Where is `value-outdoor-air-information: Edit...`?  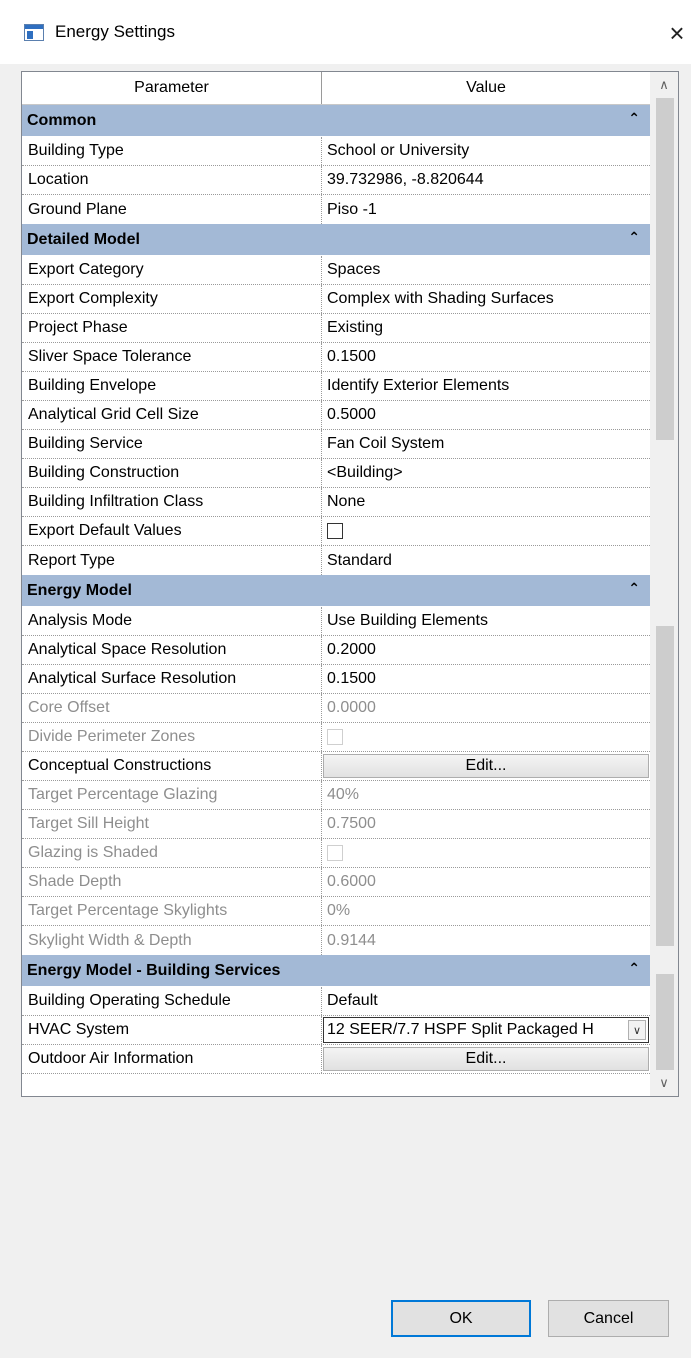 value-outdoor-air-information: Edit... is located at coordinates (486, 1059).